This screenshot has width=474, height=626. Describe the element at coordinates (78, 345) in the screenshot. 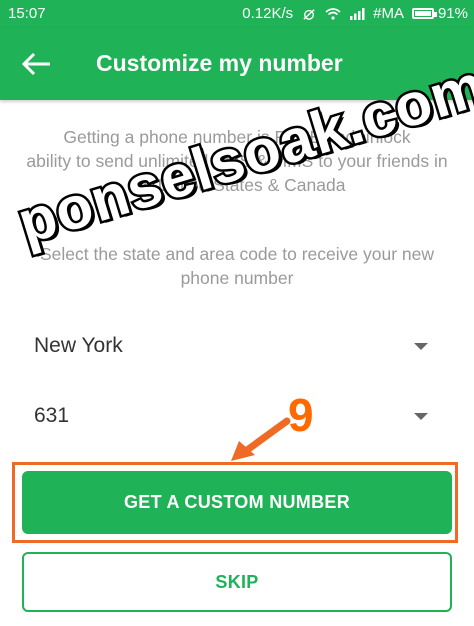

I see `state-value: New York` at that location.